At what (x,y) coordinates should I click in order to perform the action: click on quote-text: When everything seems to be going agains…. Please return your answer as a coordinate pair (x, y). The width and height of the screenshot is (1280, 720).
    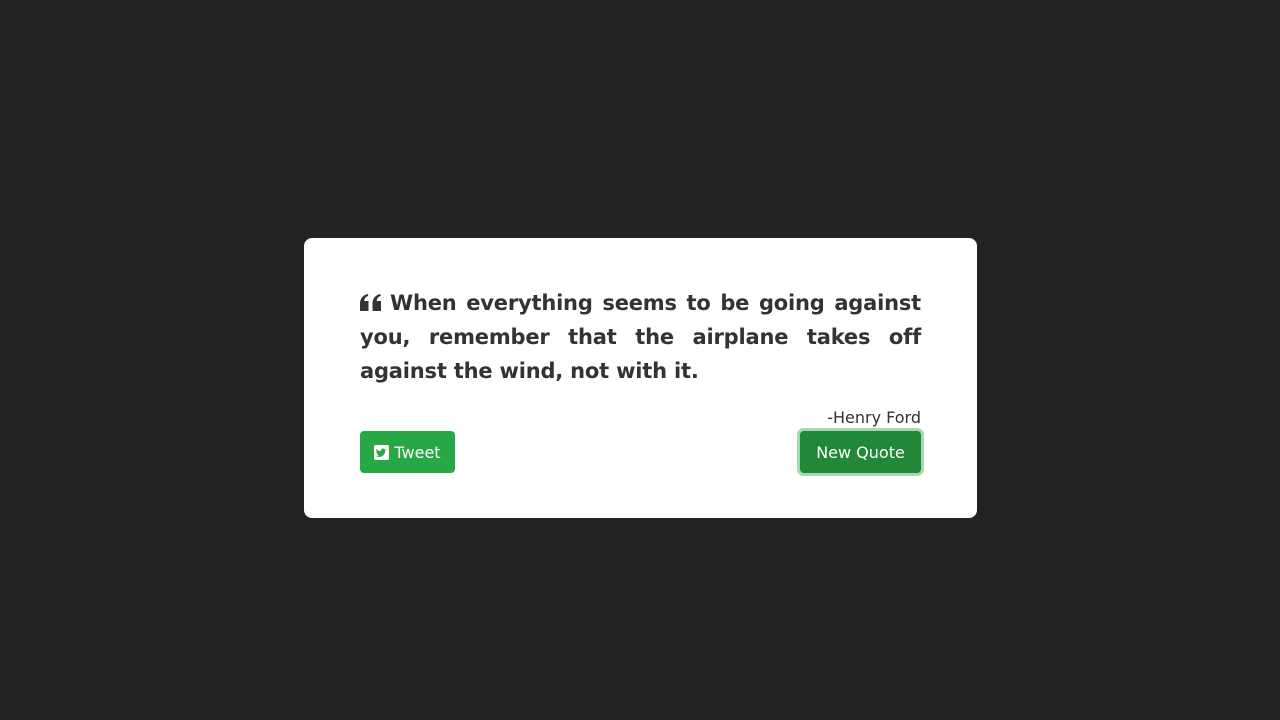
    Looking at the image, I should click on (640, 337).